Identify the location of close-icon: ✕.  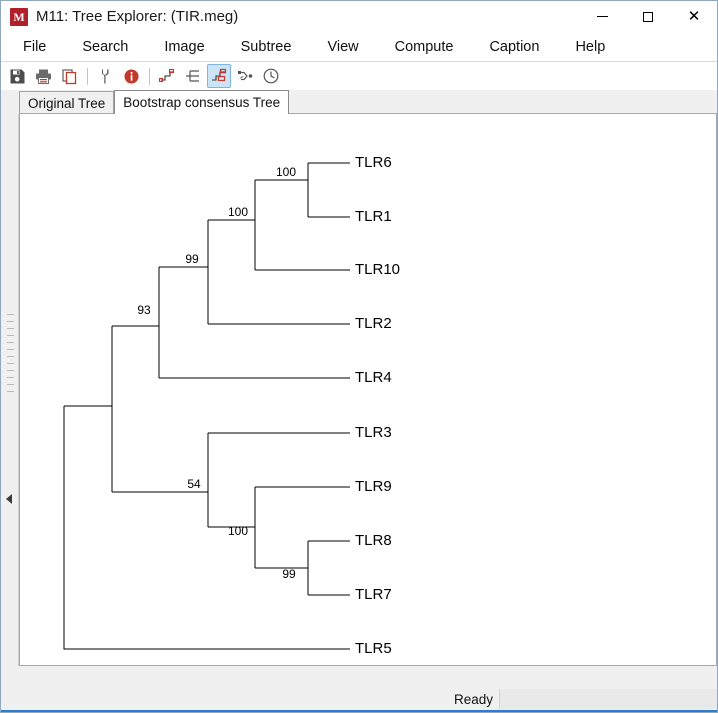
(694, 16).